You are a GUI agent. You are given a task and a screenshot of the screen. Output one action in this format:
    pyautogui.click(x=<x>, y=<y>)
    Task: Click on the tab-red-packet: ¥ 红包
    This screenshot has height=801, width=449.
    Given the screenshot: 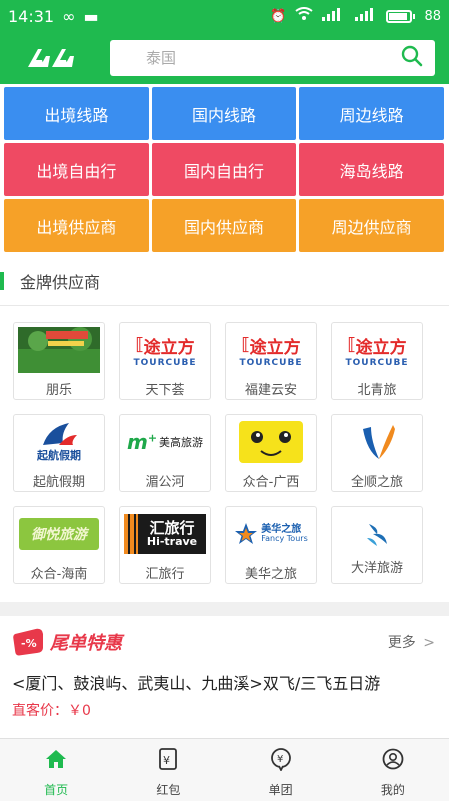 What is the action you would take?
    pyautogui.click(x=168, y=770)
    